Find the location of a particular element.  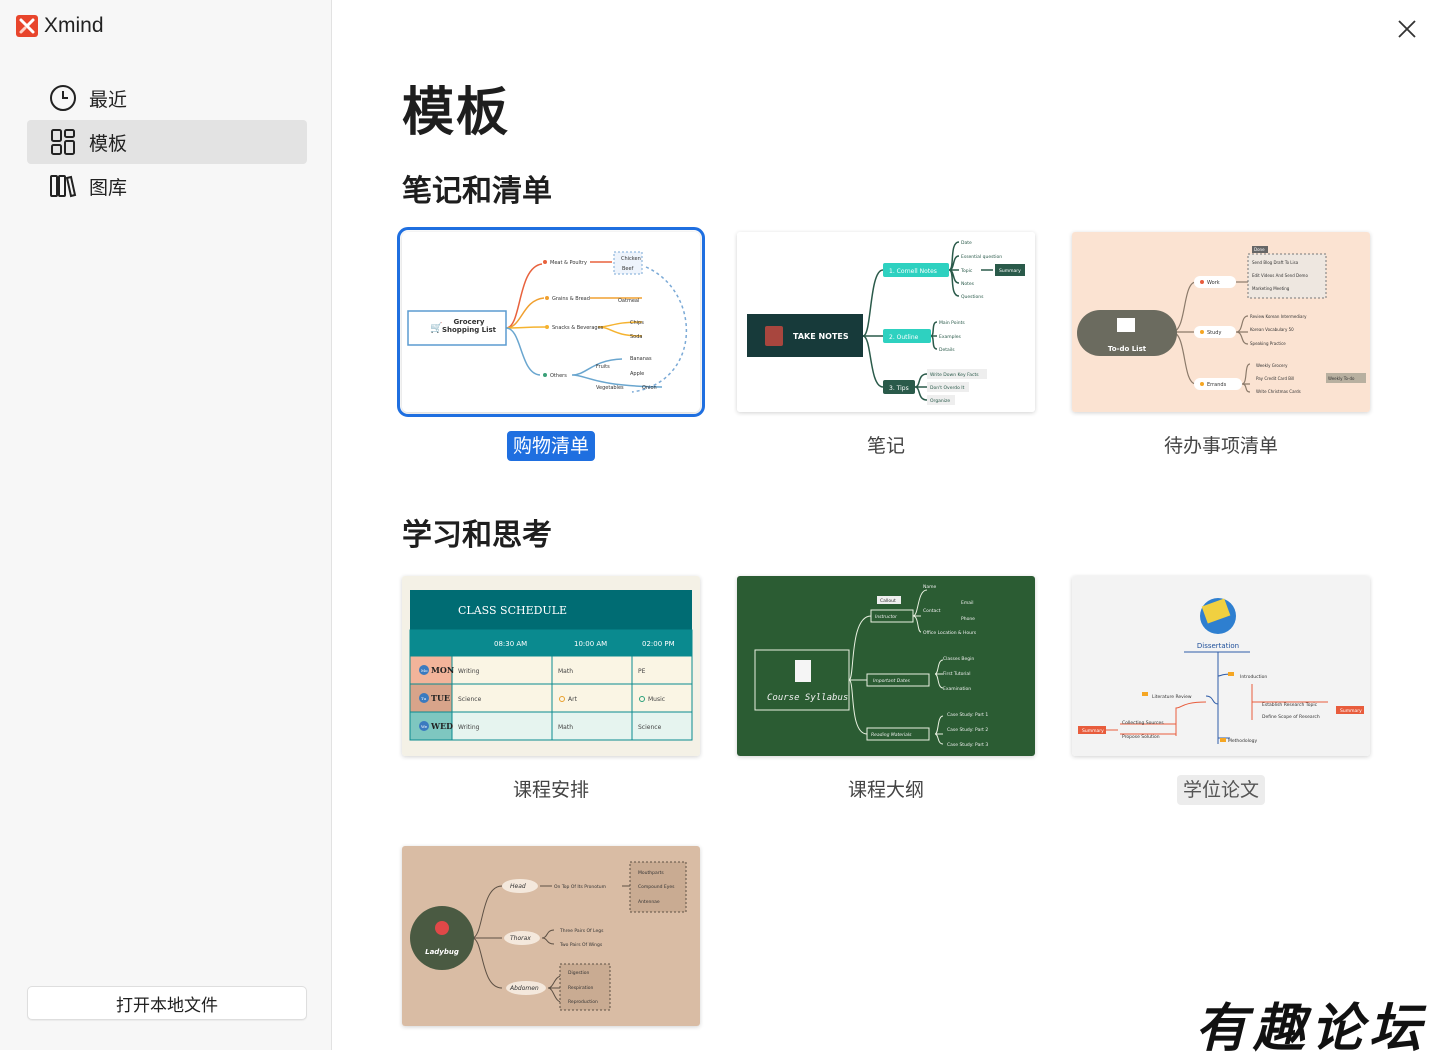

svg-text: Classes Begin is located at coordinates (958, 659).